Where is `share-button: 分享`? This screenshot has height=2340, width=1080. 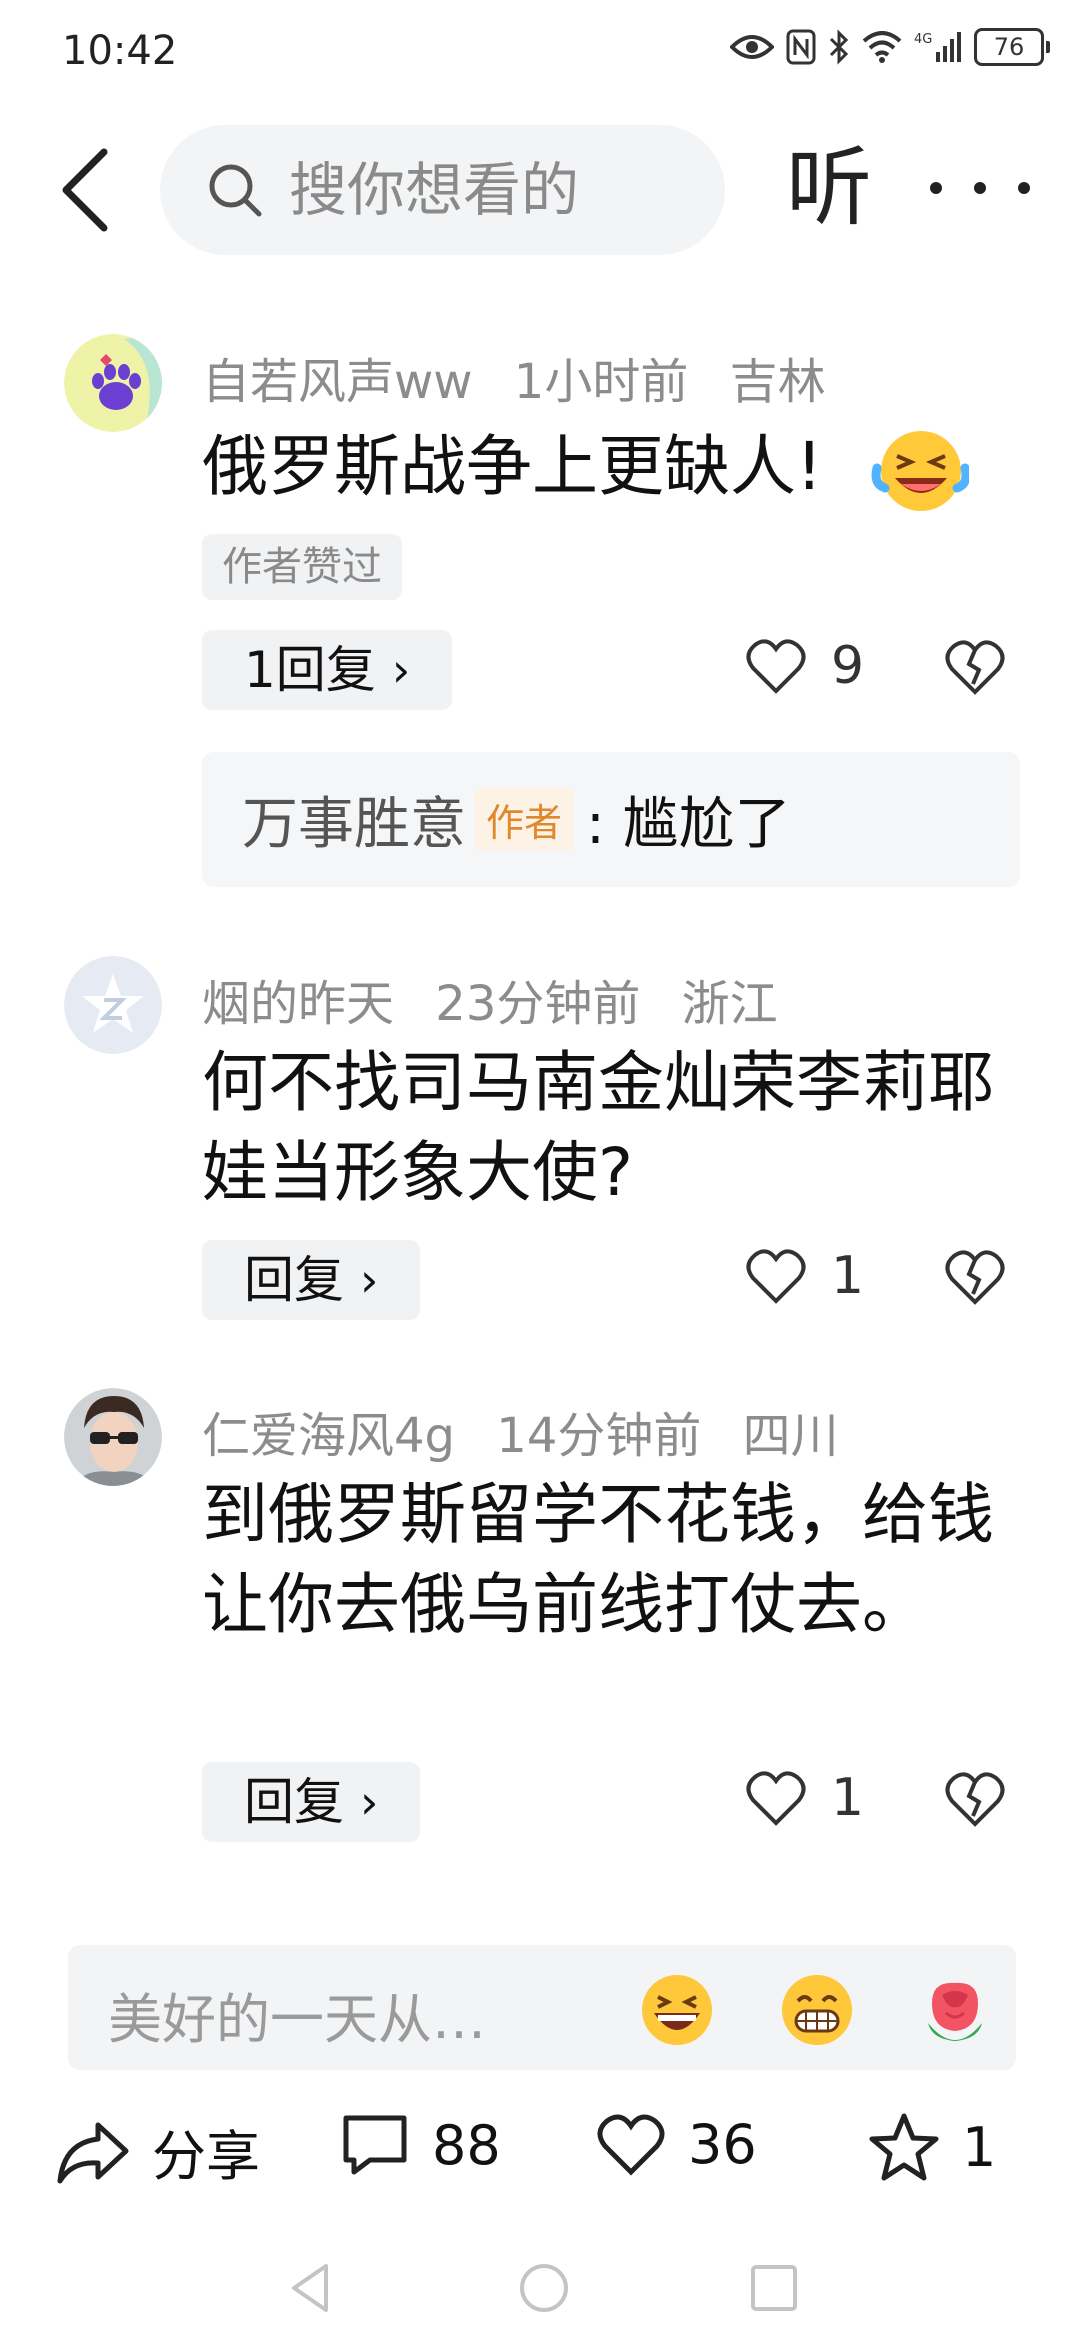
share-button: 分享 is located at coordinates (158, 2151).